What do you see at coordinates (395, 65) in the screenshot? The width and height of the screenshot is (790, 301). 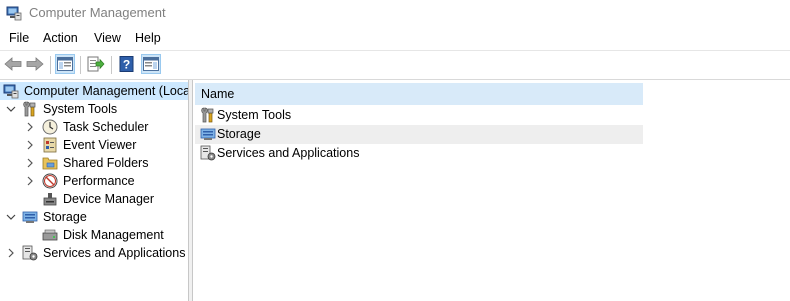 I see `toolbar: ?` at bounding box center [395, 65].